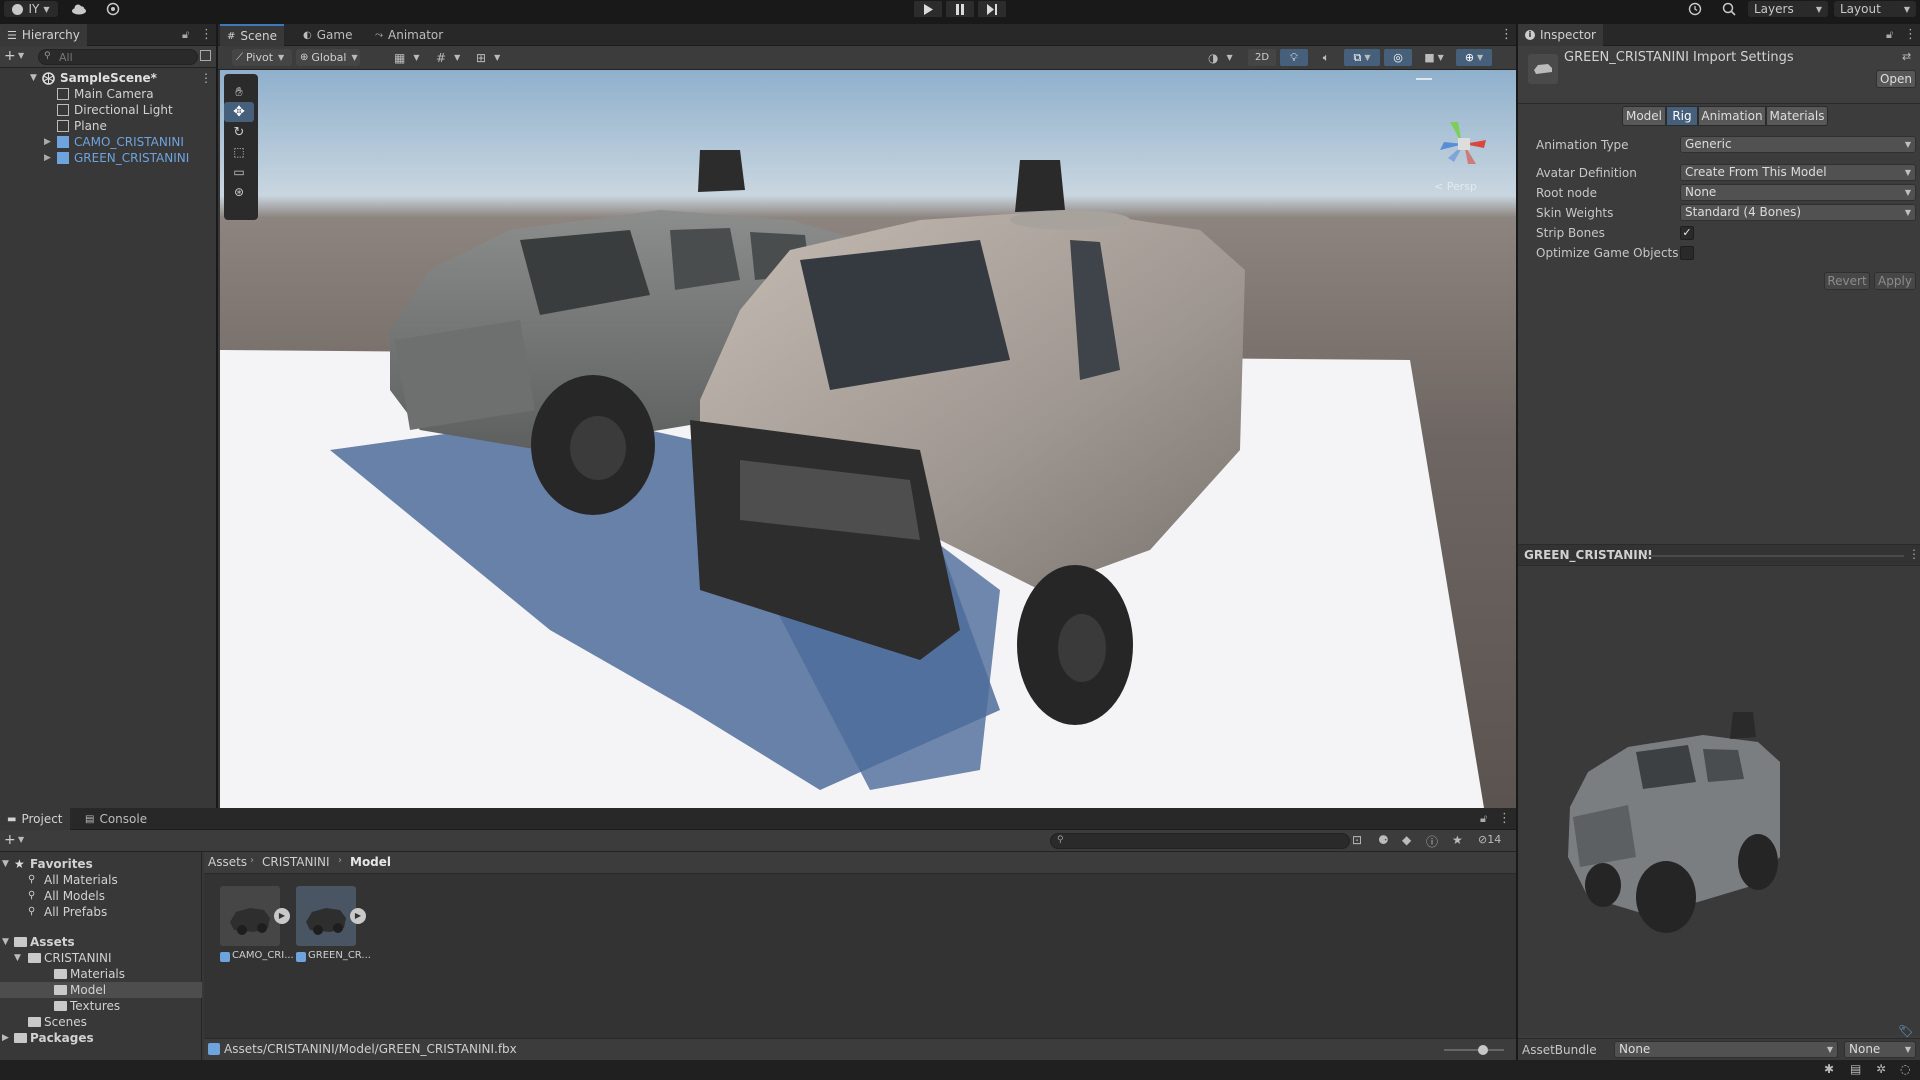  What do you see at coordinates (1357, 840) in the screenshot?
I see `search-by-type-icon: ⊡` at bounding box center [1357, 840].